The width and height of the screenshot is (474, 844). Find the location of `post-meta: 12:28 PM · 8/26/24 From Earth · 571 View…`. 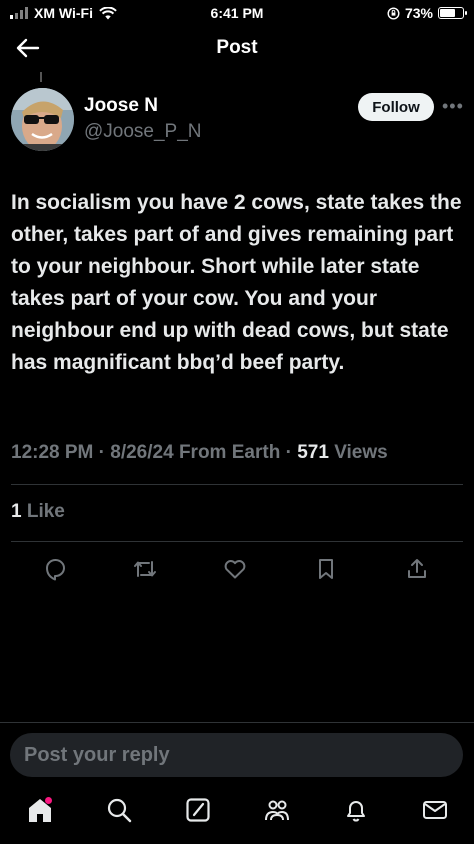

post-meta: 12:28 PM · 8/26/24 From Earth · 571 View… is located at coordinates (199, 452).